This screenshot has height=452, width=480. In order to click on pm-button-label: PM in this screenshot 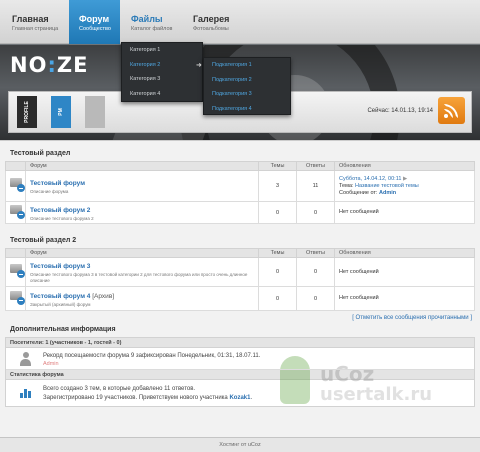, I will do `click(61, 112)`.